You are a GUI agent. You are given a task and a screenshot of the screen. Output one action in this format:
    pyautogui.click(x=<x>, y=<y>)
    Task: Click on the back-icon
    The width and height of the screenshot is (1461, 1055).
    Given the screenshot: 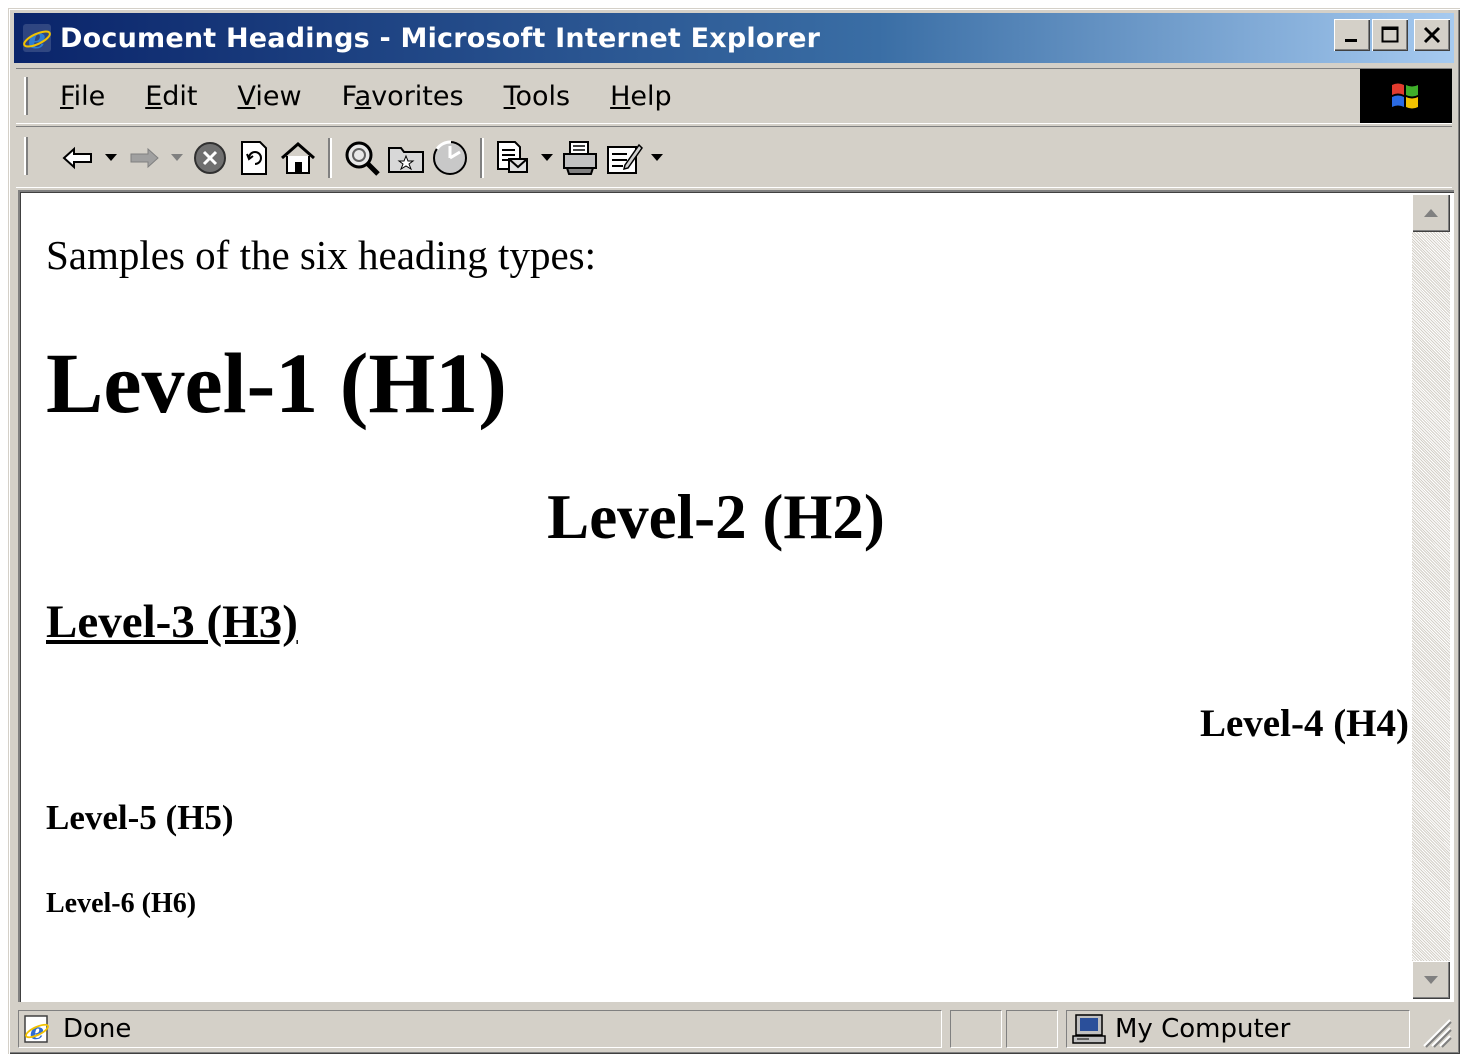 What is the action you would take?
    pyautogui.click(x=77, y=158)
    